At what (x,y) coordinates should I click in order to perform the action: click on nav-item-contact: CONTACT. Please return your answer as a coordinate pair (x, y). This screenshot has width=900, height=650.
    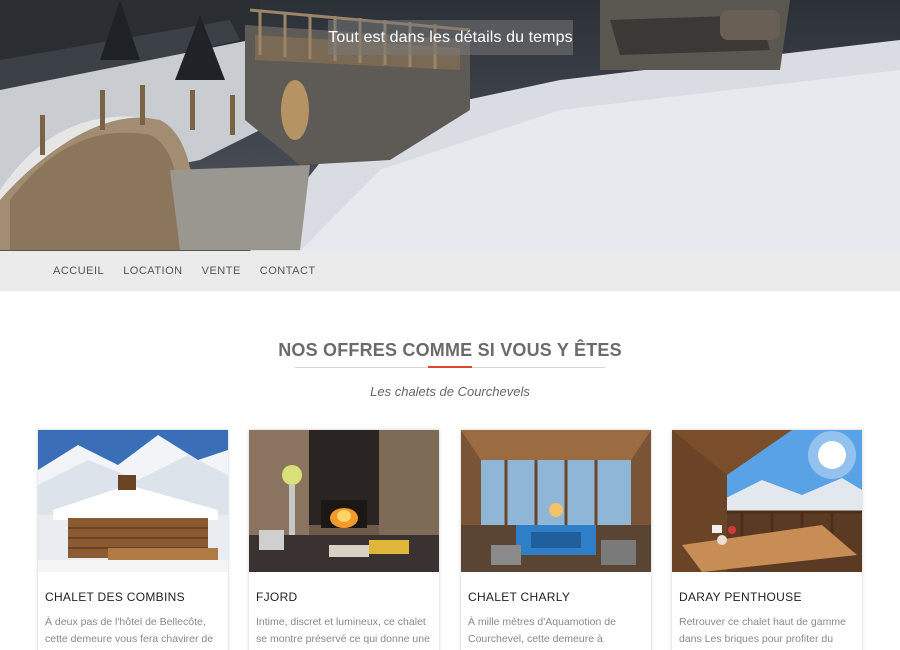
    Looking at the image, I should click on (288, 271).